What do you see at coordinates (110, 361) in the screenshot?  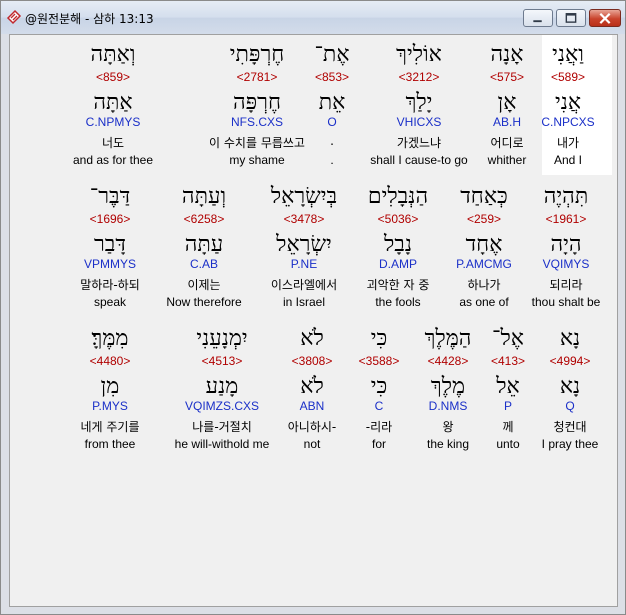 I see `strong-number: <4480>` at bounding box center [110, 361].